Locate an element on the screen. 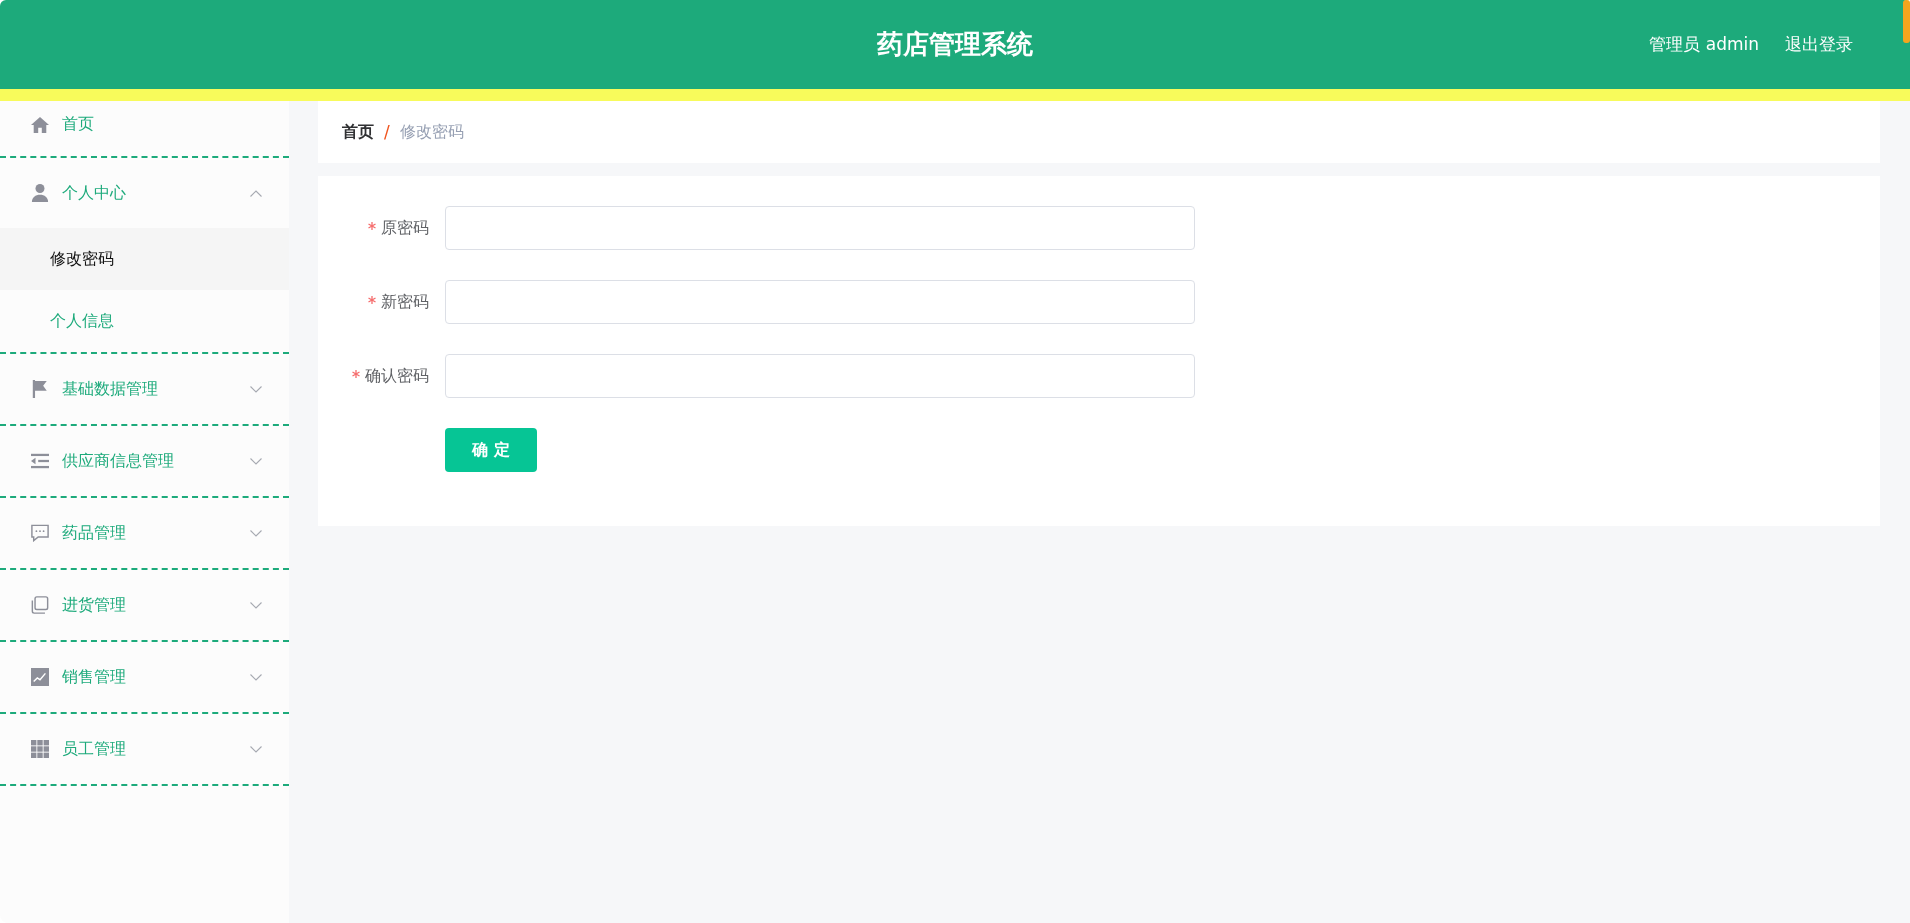  menu-item: 基础数据管理 is located at coordinates (144, 389).